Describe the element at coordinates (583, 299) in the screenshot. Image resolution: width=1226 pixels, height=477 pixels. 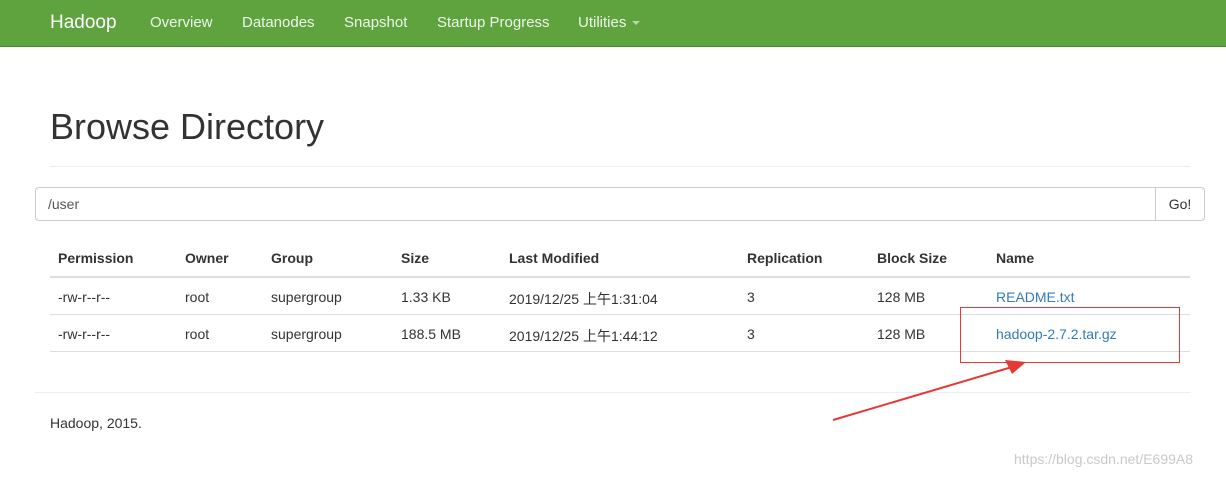
I see `cell-last-modified: 2019/12/25 上午1:31:04` at that location.